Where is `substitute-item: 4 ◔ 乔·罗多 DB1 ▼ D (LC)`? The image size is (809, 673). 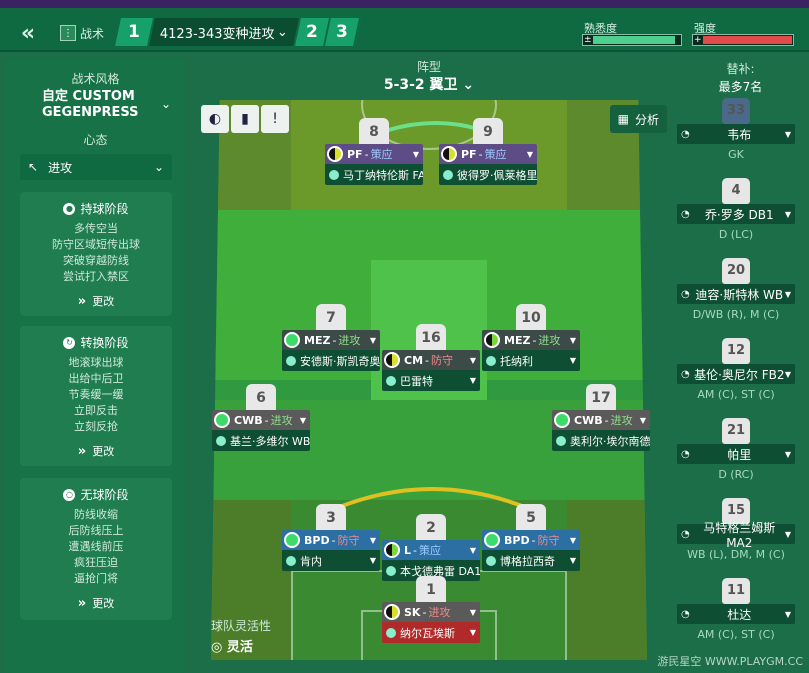 substitute-item: 4 ◔ 乔·罗多 DB1 ▼ D (LC) is located at coordinates (736, 209).